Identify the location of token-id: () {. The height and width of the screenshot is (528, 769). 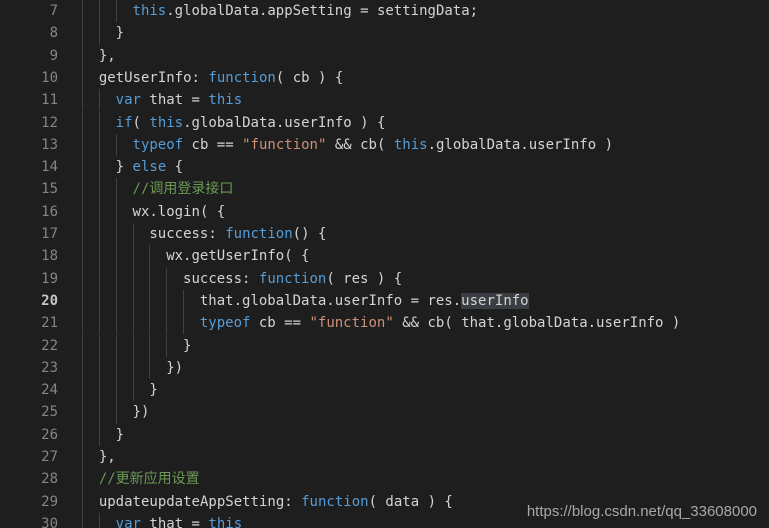
(309, 234).